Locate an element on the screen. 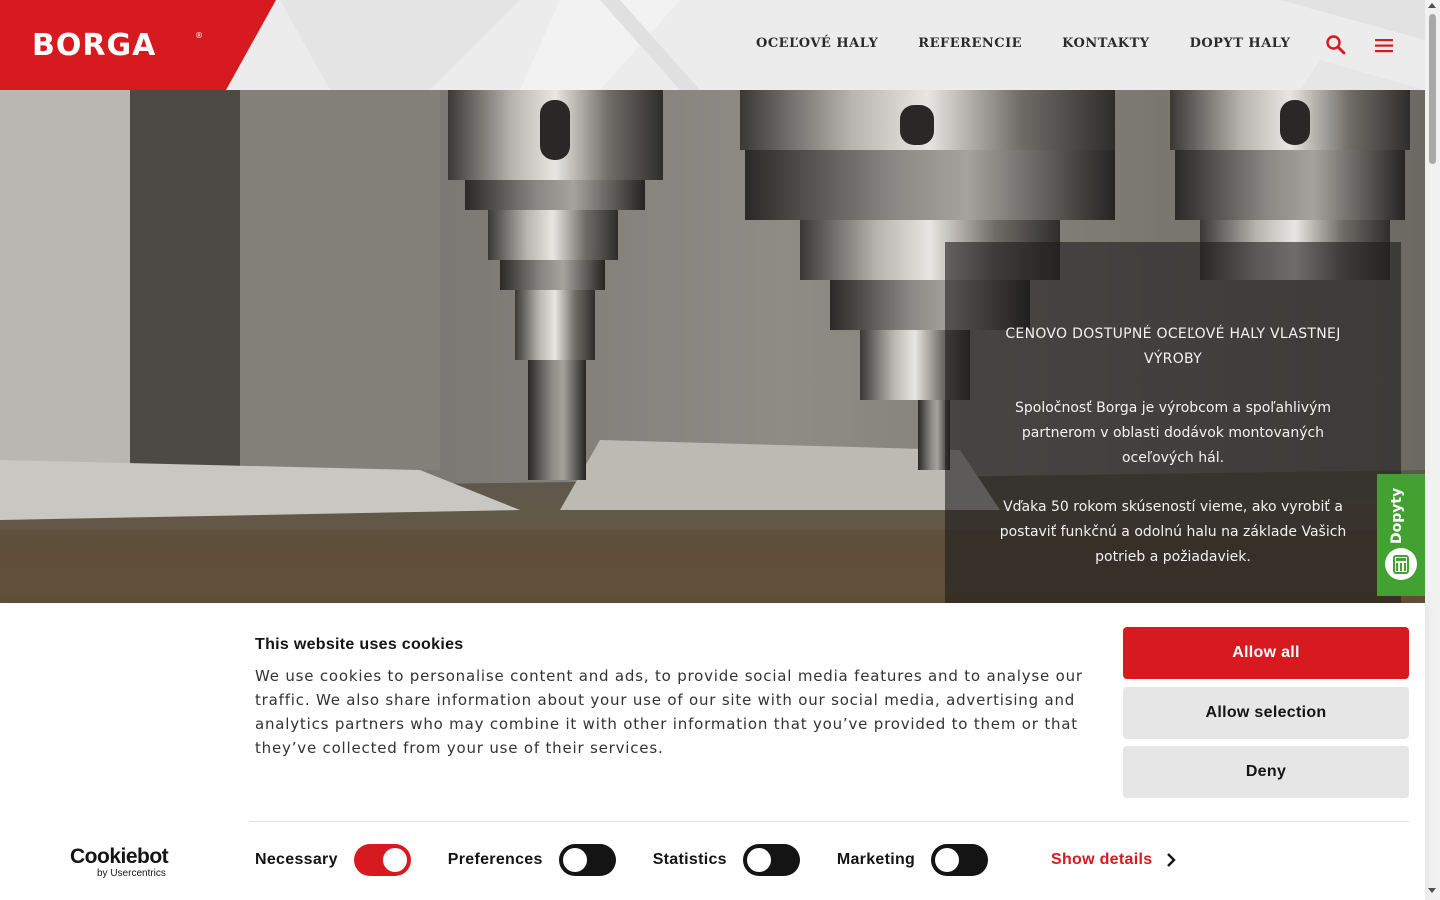 Image resolution: width=1440 pixels, height=900 pixels. search-icon is located at coordinates (1336, 45).